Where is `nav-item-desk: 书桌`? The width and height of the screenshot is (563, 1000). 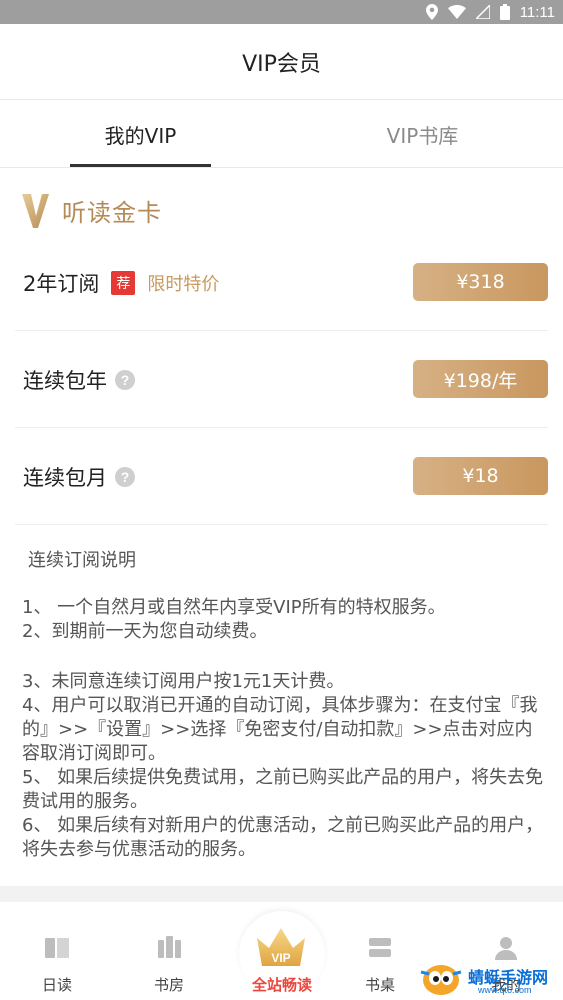
nav-item-desk: 书桌 is located at coordinates (380, 951).